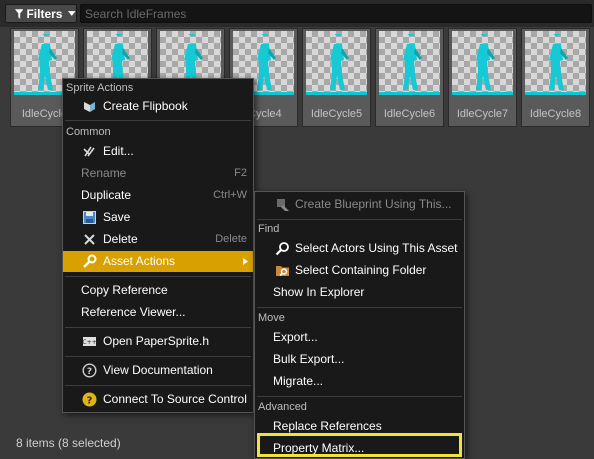 The width and height of the screenshot is (594, 459). Describe the element at coordinates (319, 292) in the screenshot. I see `menu-item-label: Show In Explorer` at that location.